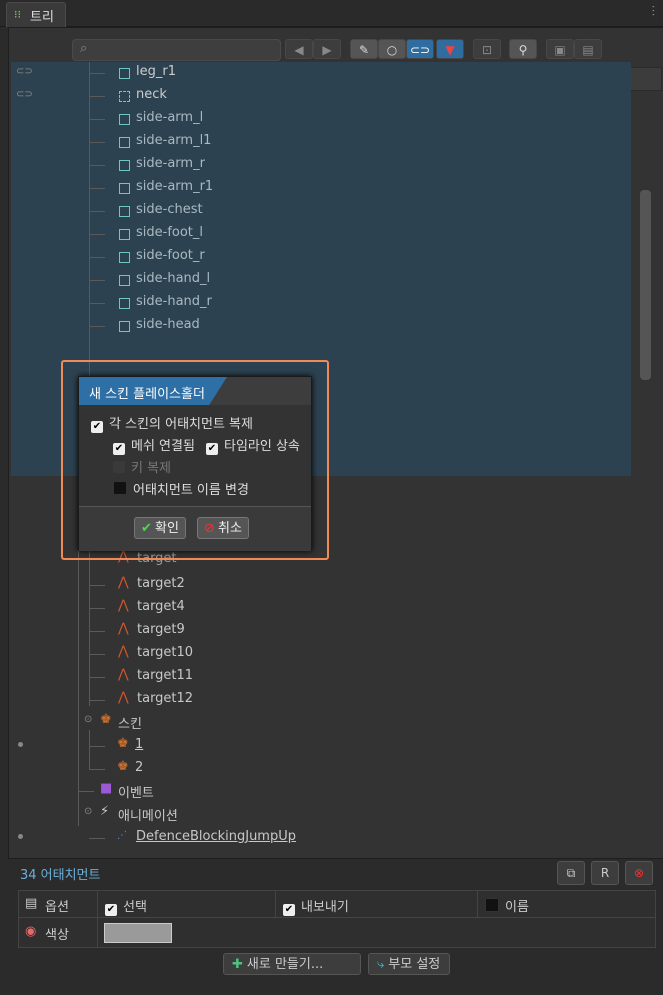  What do you see at coordinates (571, 873) in the screenshot?
I see `duplicate-button: ⧉` at bounding box center [571, 873].